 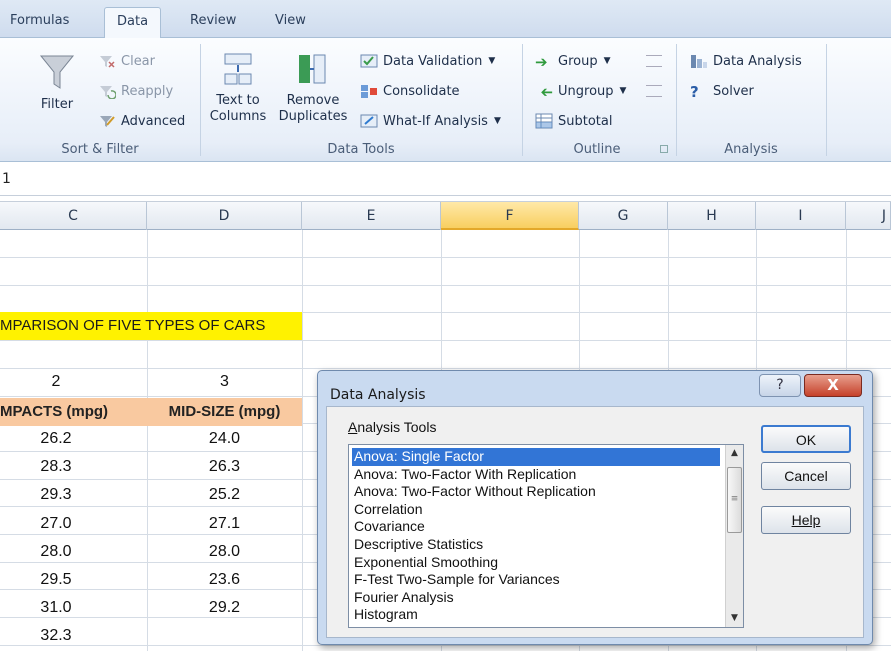 What do you see at coordinates (734, 453) in the screenshot?
I see `scroll-up-icon: ▲` at bounding box center [734, 453].